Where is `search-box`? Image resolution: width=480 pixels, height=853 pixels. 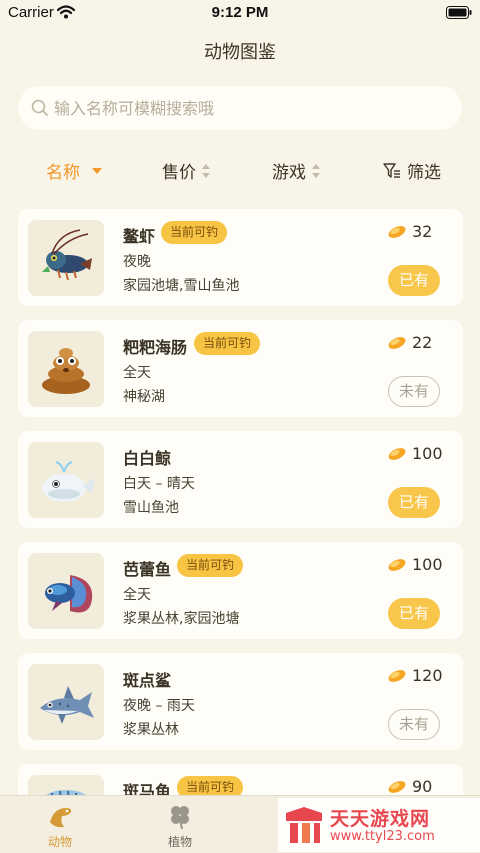
search-box is located at coordinates (240, 108).